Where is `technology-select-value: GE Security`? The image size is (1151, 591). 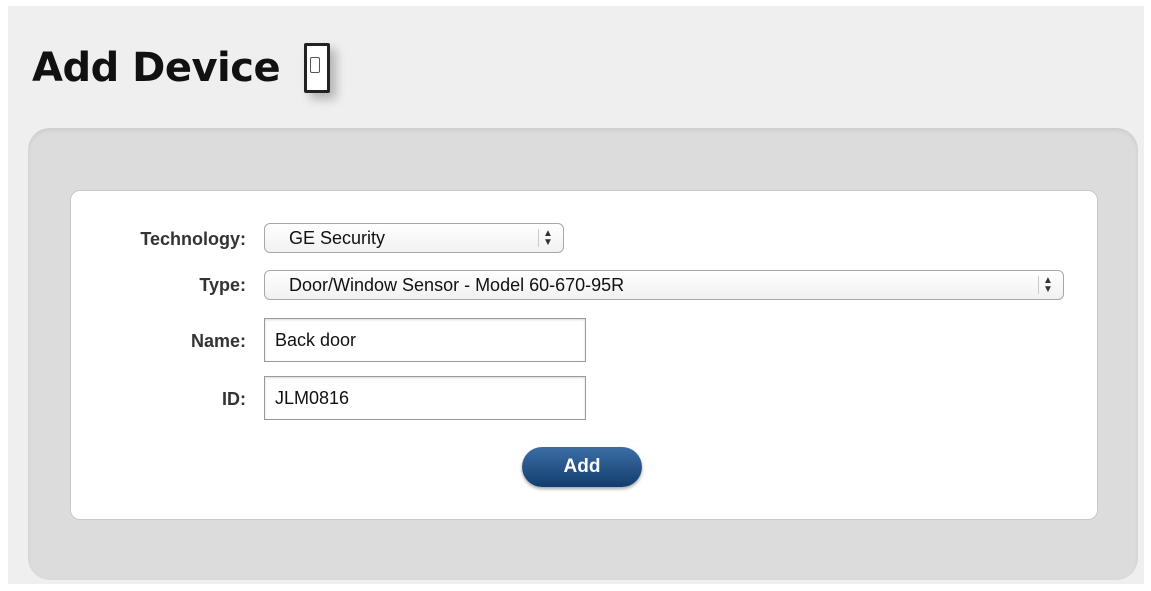 technology-select-value: GE Security is located at coordinates (337, 237).